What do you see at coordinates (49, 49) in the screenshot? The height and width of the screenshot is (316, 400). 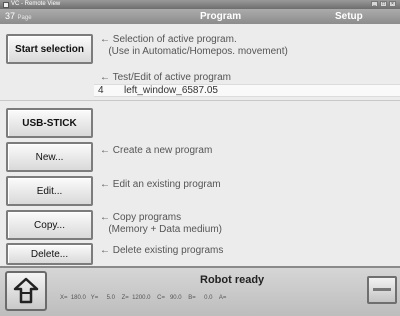 I see `start-selection-button: Start selection` at bounding box center [49, 49].